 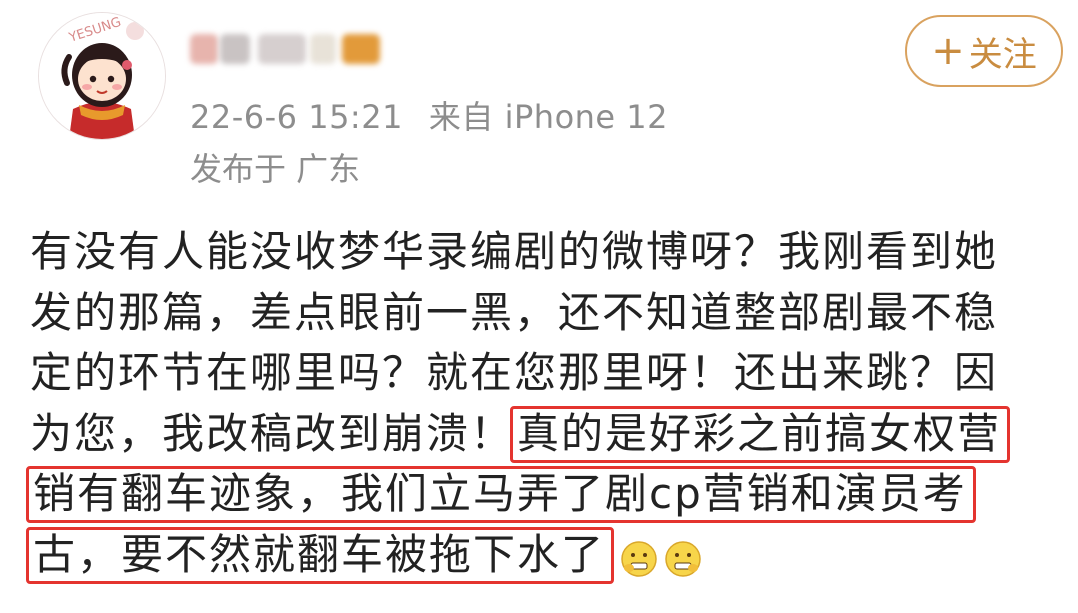 What do you see at coordinates (290, 49) in the screenshot?
I see `username-blurred` at bounding box center [290, 49].